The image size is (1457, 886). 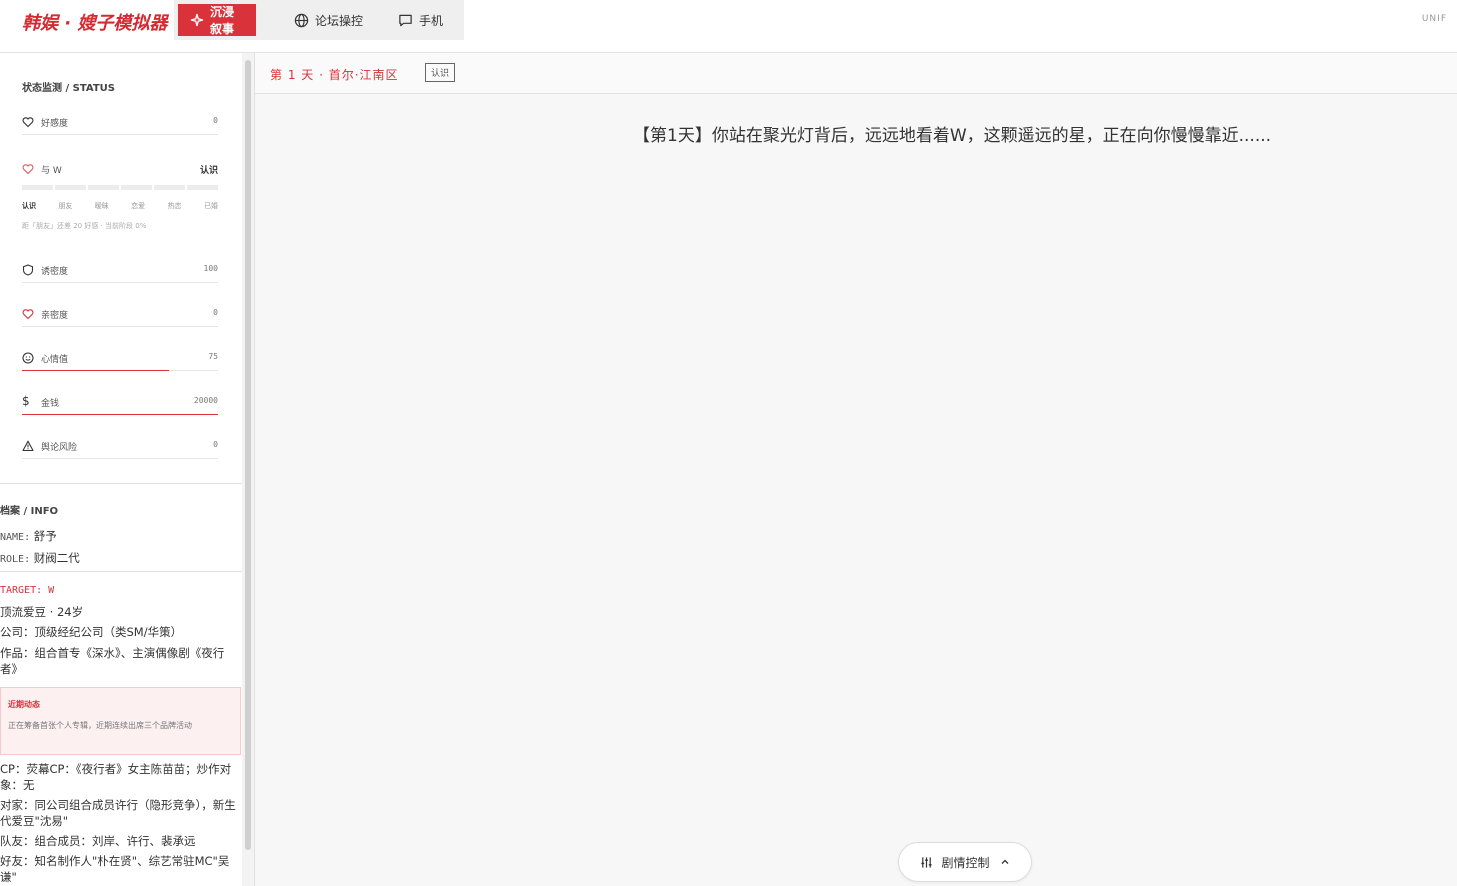 What do you see at coordinates (120, 404) in the screenshot?
I see `stat-money: $ 金钱 20000` at bounding box center [120, 404].